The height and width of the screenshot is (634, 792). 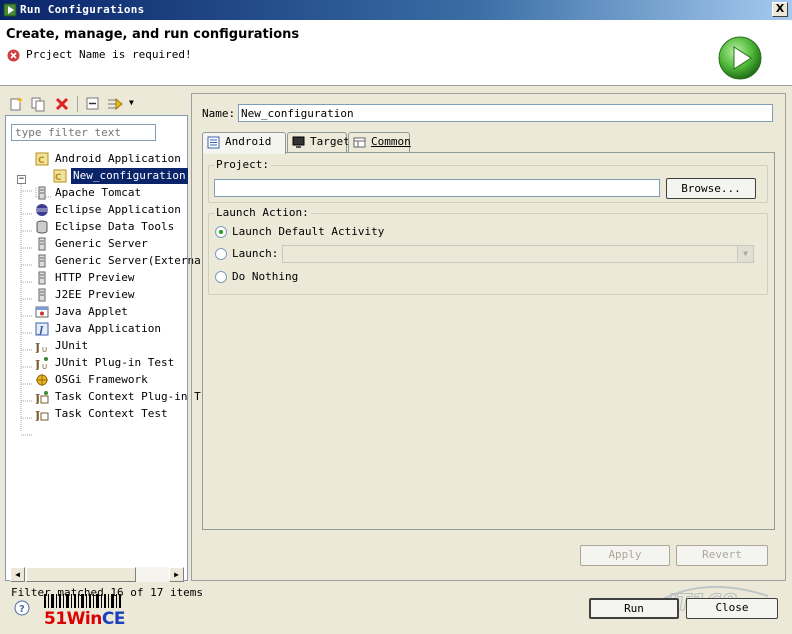 I want to click on filter-config-icon, so click(x=115, y=104).